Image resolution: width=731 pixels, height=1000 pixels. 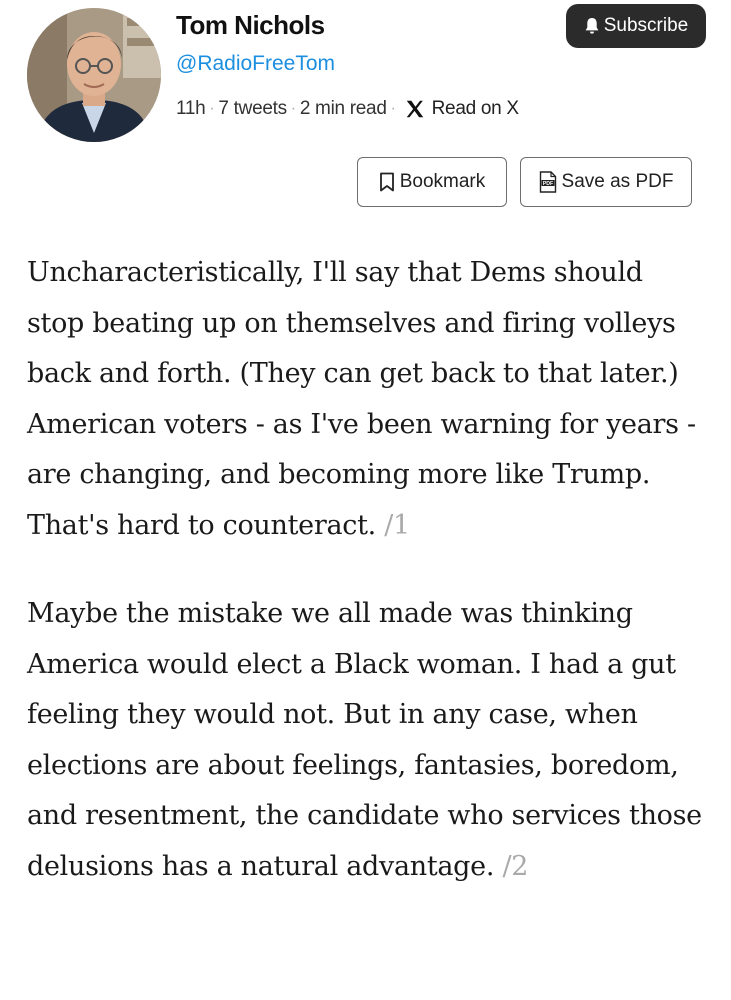 What do you see at coordinates (646, 25) in the screenshot?
I see `subscribe-label: Subscribe` at bounding box center [646, 25].